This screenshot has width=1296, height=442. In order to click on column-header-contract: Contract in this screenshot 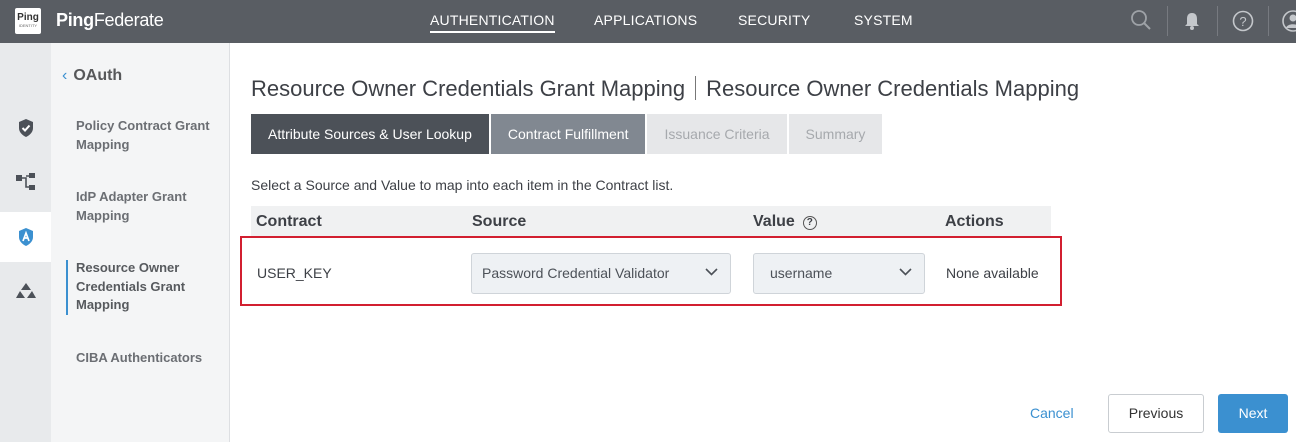, I will do `click(289, 221)`.